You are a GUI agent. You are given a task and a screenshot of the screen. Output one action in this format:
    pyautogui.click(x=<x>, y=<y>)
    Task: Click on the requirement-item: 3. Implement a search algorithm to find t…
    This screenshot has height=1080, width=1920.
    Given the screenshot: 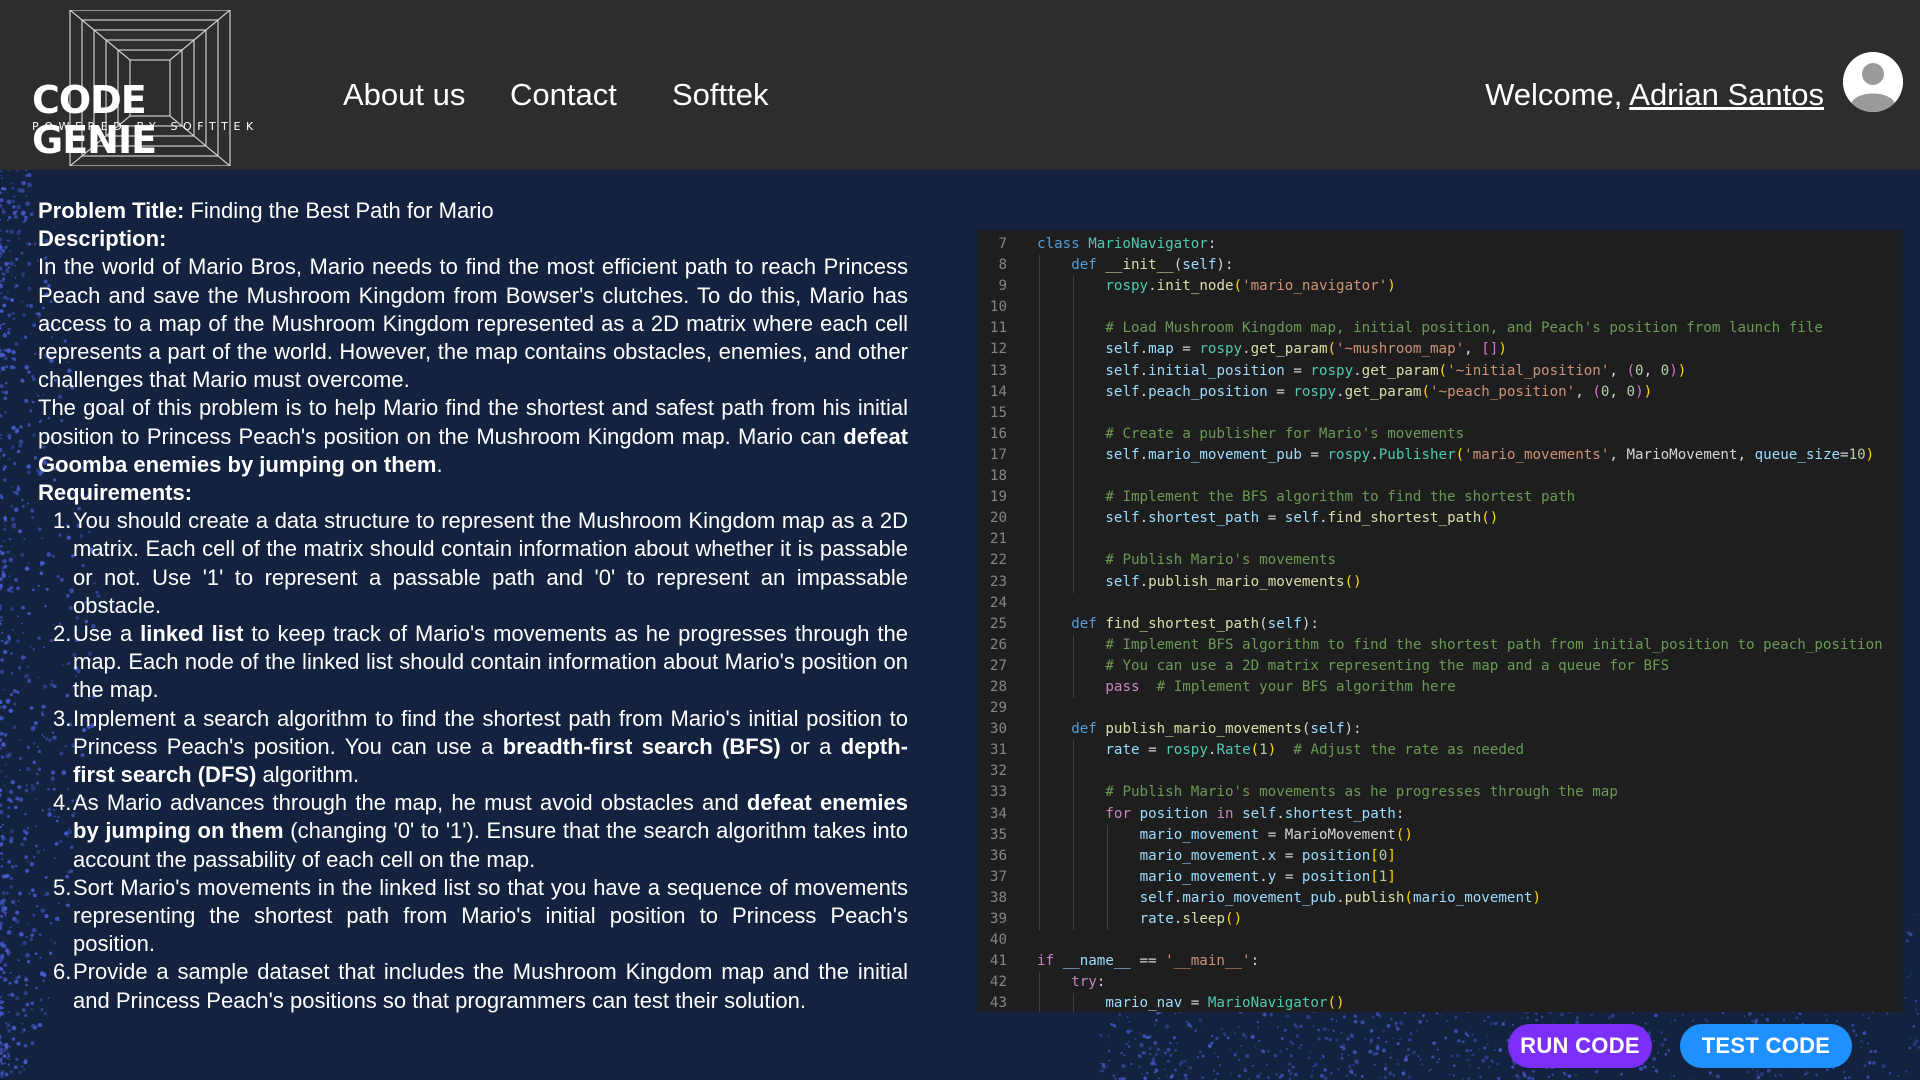 What is the action you would take?
    pyautogui.click(x=473, y=747)
    